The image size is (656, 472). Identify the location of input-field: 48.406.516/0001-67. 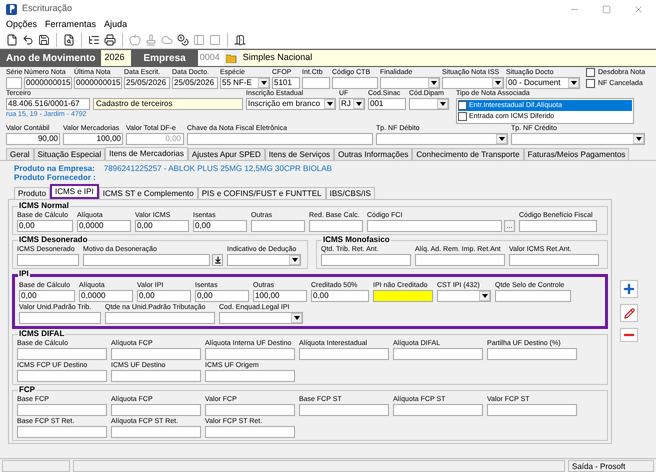
(48, 104).